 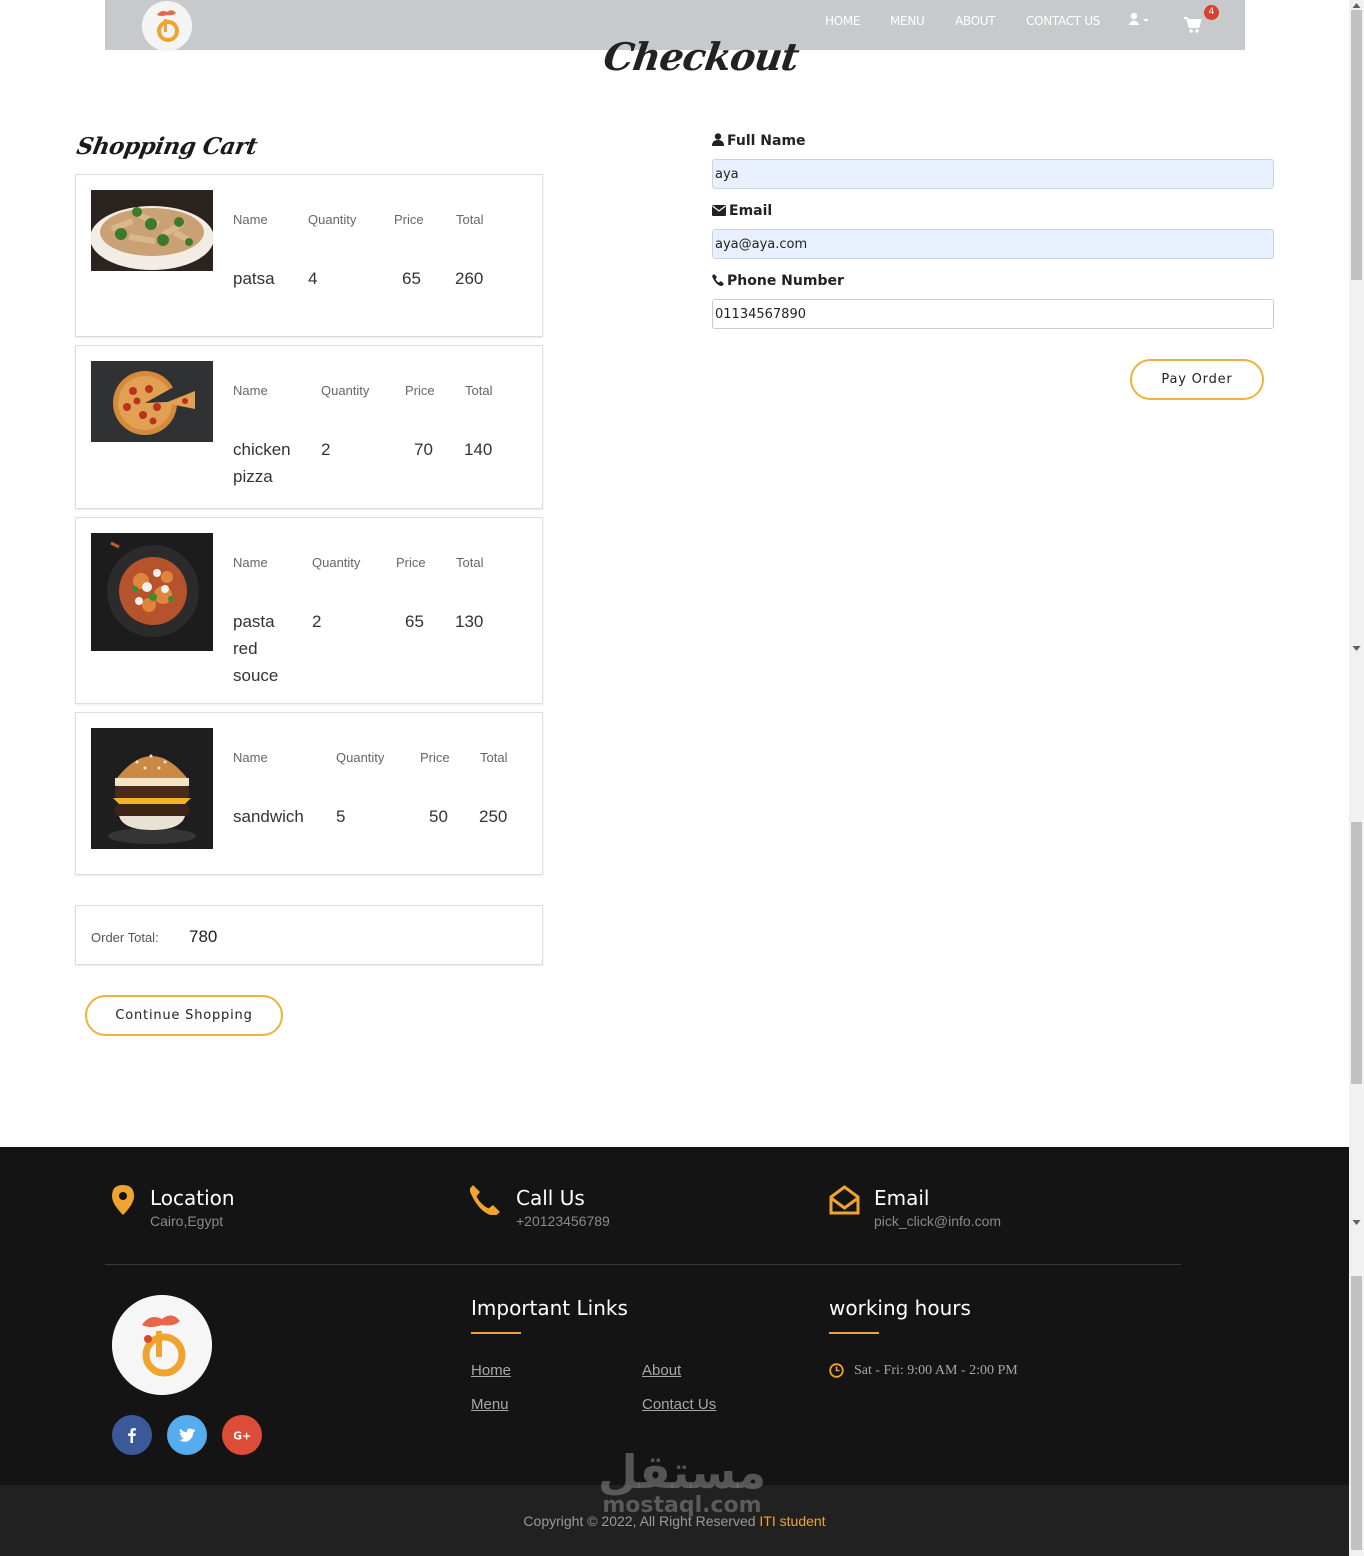 What do you see at coordinates (341, 816) in the screenshot?
I see `item-quantity: 5` at bounding box center [341, 816].